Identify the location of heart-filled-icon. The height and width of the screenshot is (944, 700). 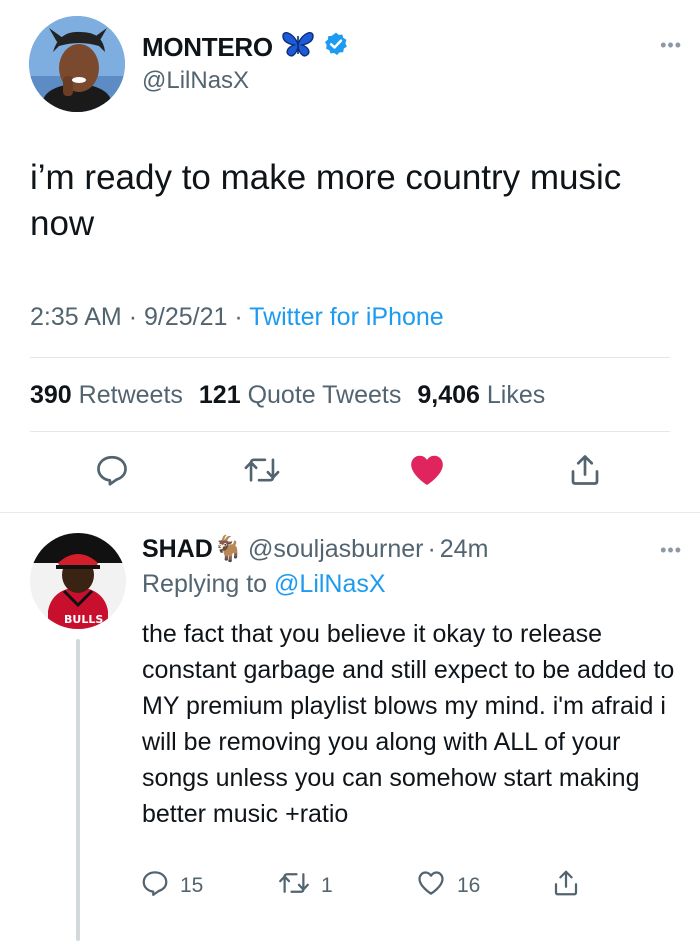
(427, 470).